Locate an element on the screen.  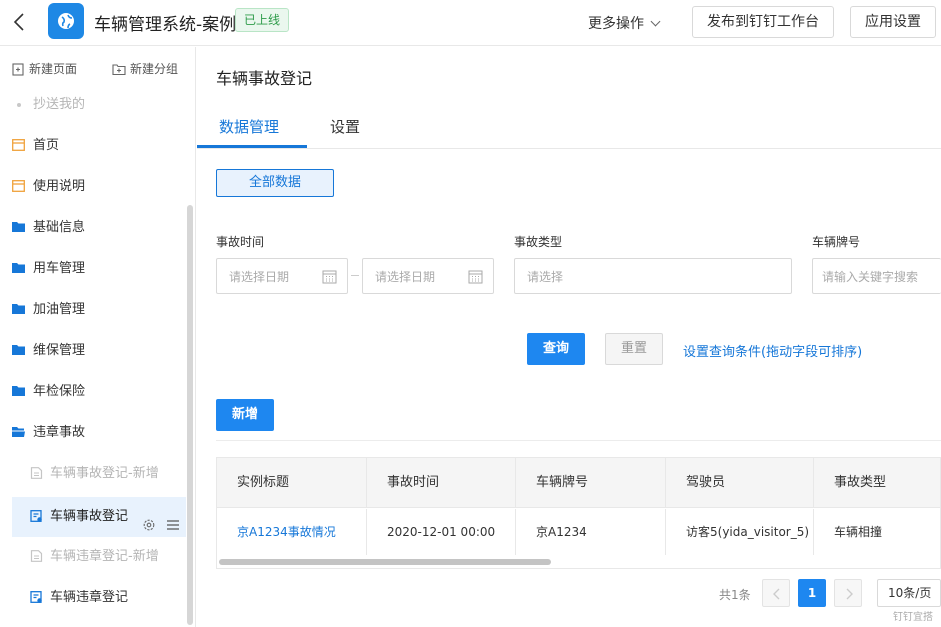
sidebar-item-cc-me: 抄送我的 is located at coordinates (99, 105).